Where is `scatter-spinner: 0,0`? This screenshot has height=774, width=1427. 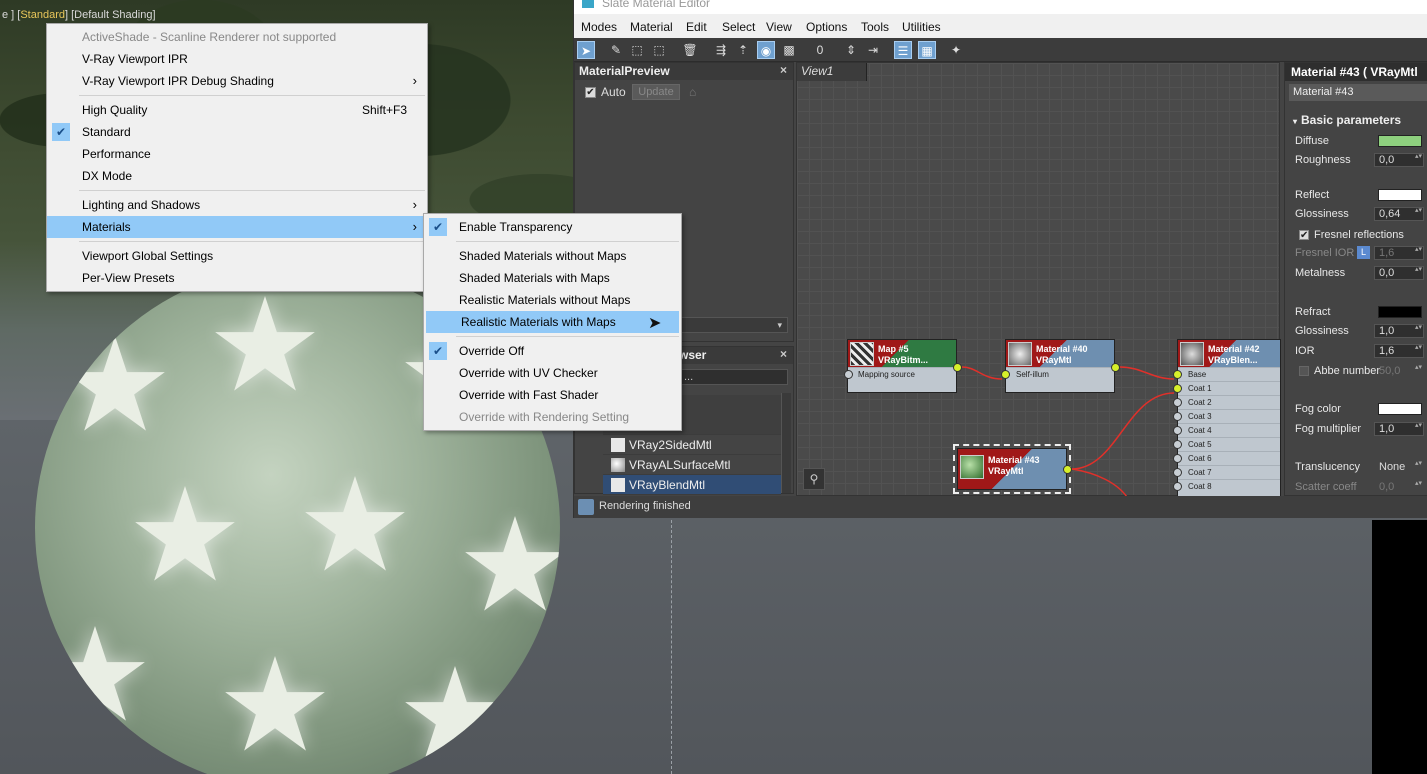
scatter-spinner: 0,0 is located at coordinates (1399, 487).